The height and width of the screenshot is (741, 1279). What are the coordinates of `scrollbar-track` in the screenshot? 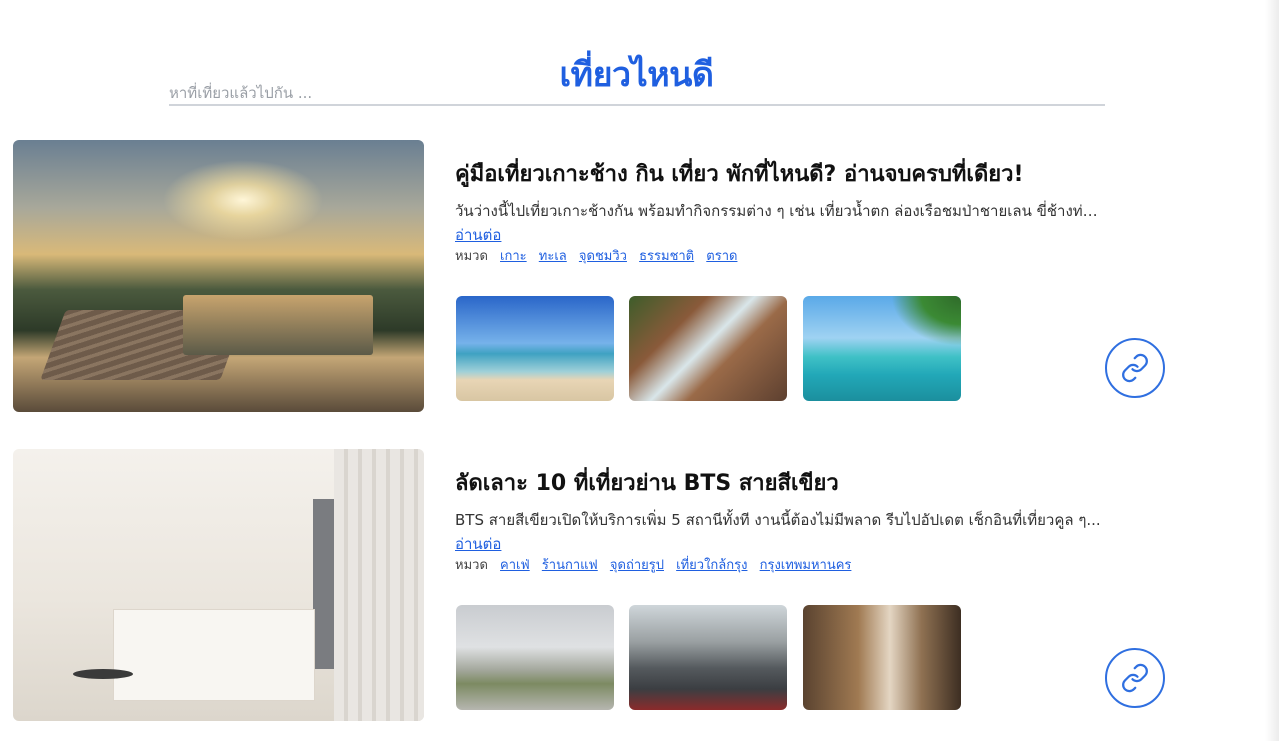 It's located at (1272, 370).